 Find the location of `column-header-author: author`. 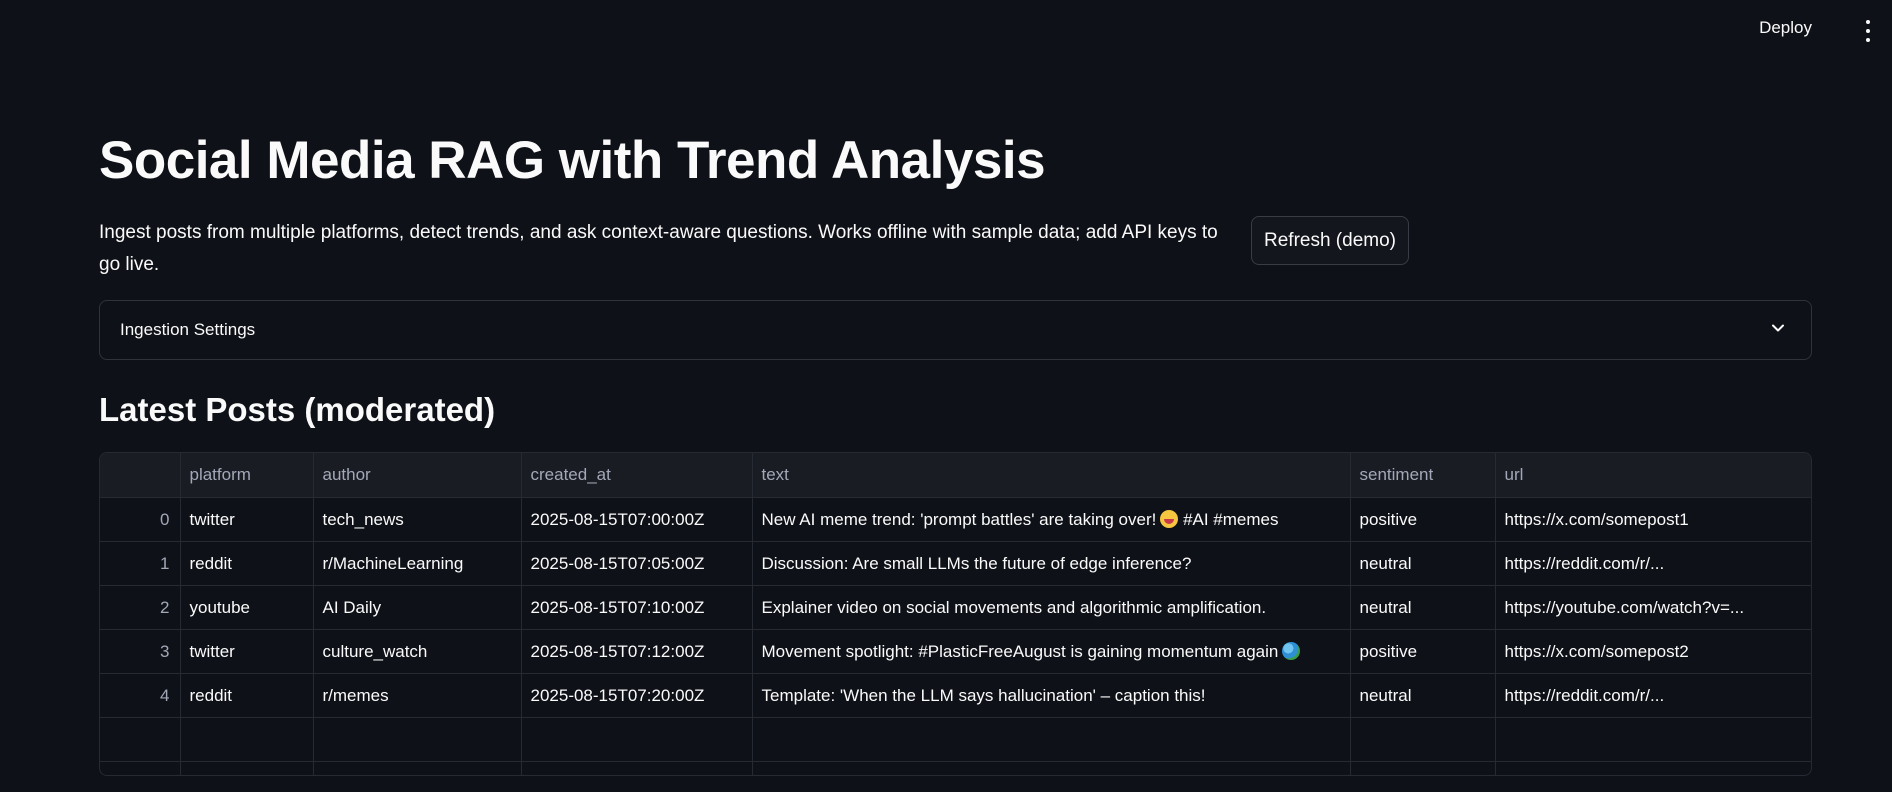

column-header-author: author is located at coordinates (417, 475).